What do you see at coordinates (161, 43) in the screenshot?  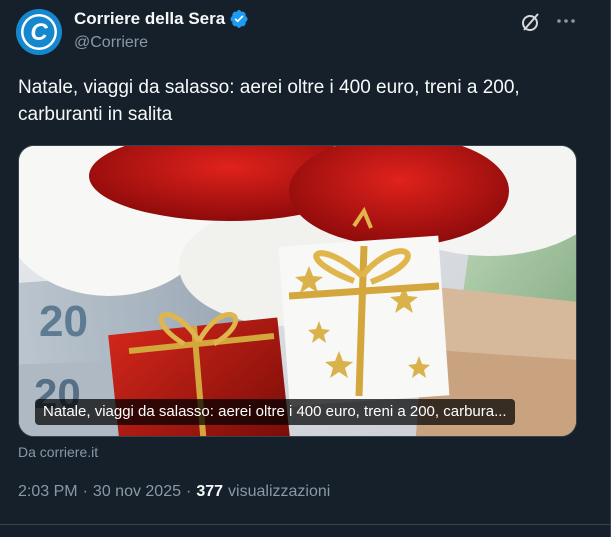 I see `author-handle: @Corriere` at bounding box center [161, 43].